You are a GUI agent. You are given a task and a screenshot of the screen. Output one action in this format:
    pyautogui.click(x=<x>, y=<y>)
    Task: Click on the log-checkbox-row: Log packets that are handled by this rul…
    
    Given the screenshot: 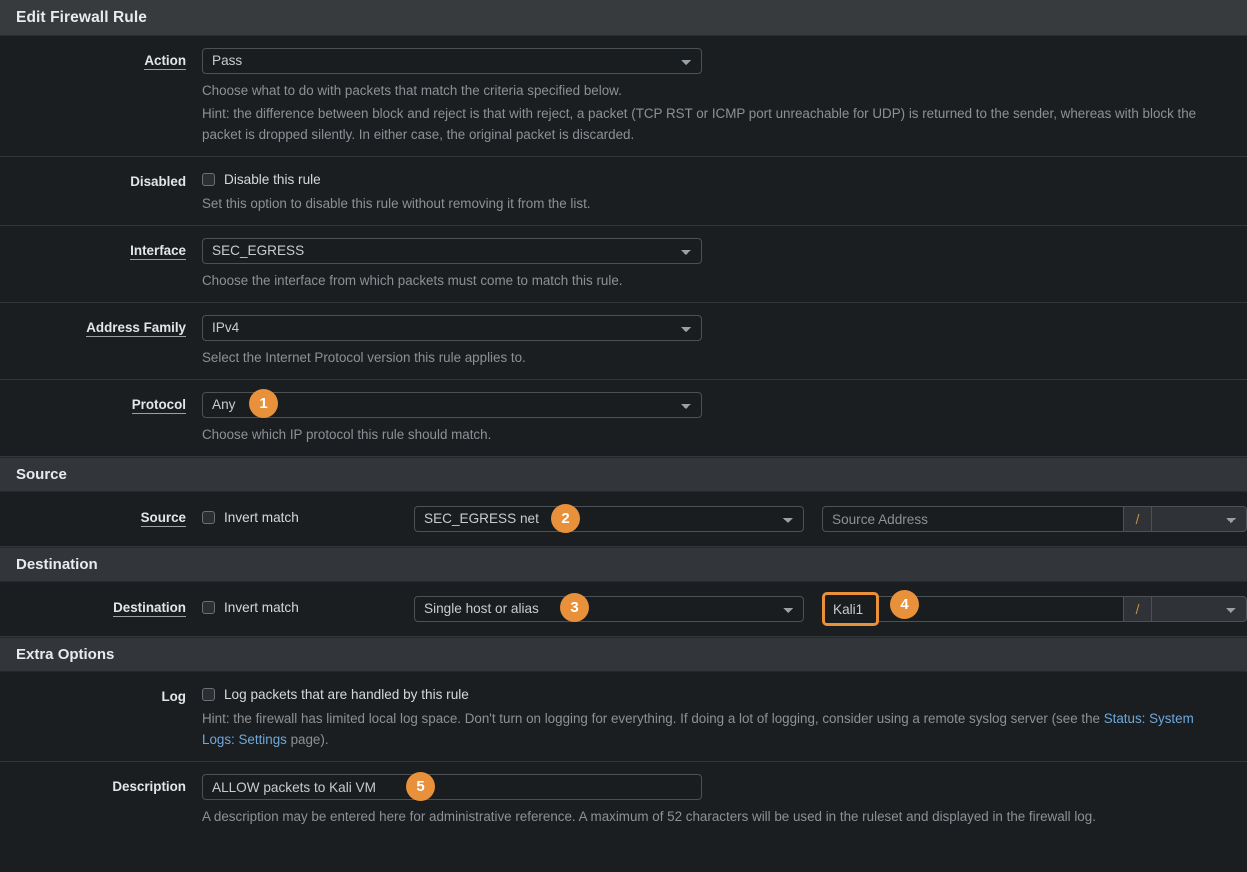 What is the action you would take?
    pyautogui.click(x=717, y=693)
    